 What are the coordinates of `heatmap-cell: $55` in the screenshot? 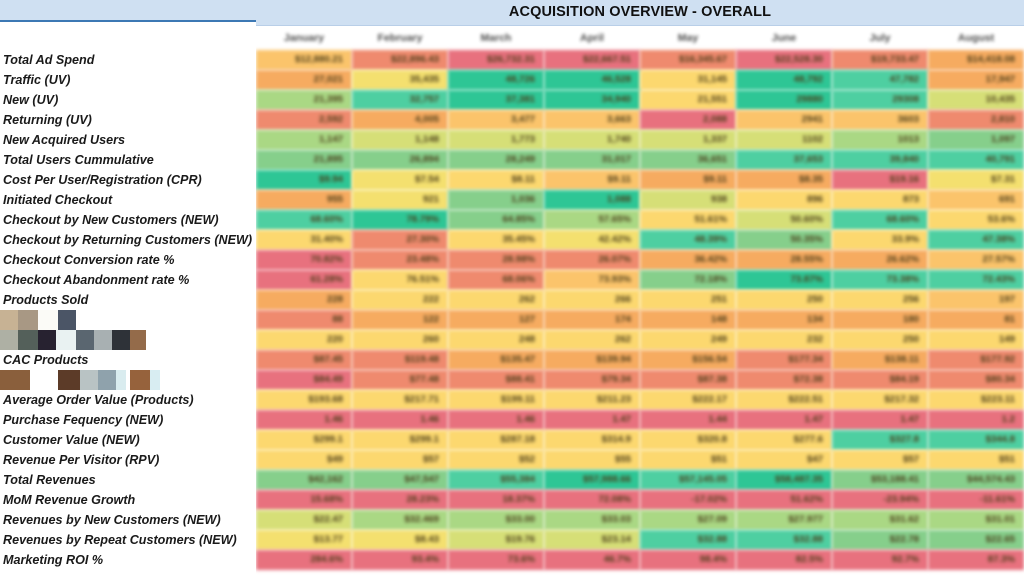 It's located at (592, 460).